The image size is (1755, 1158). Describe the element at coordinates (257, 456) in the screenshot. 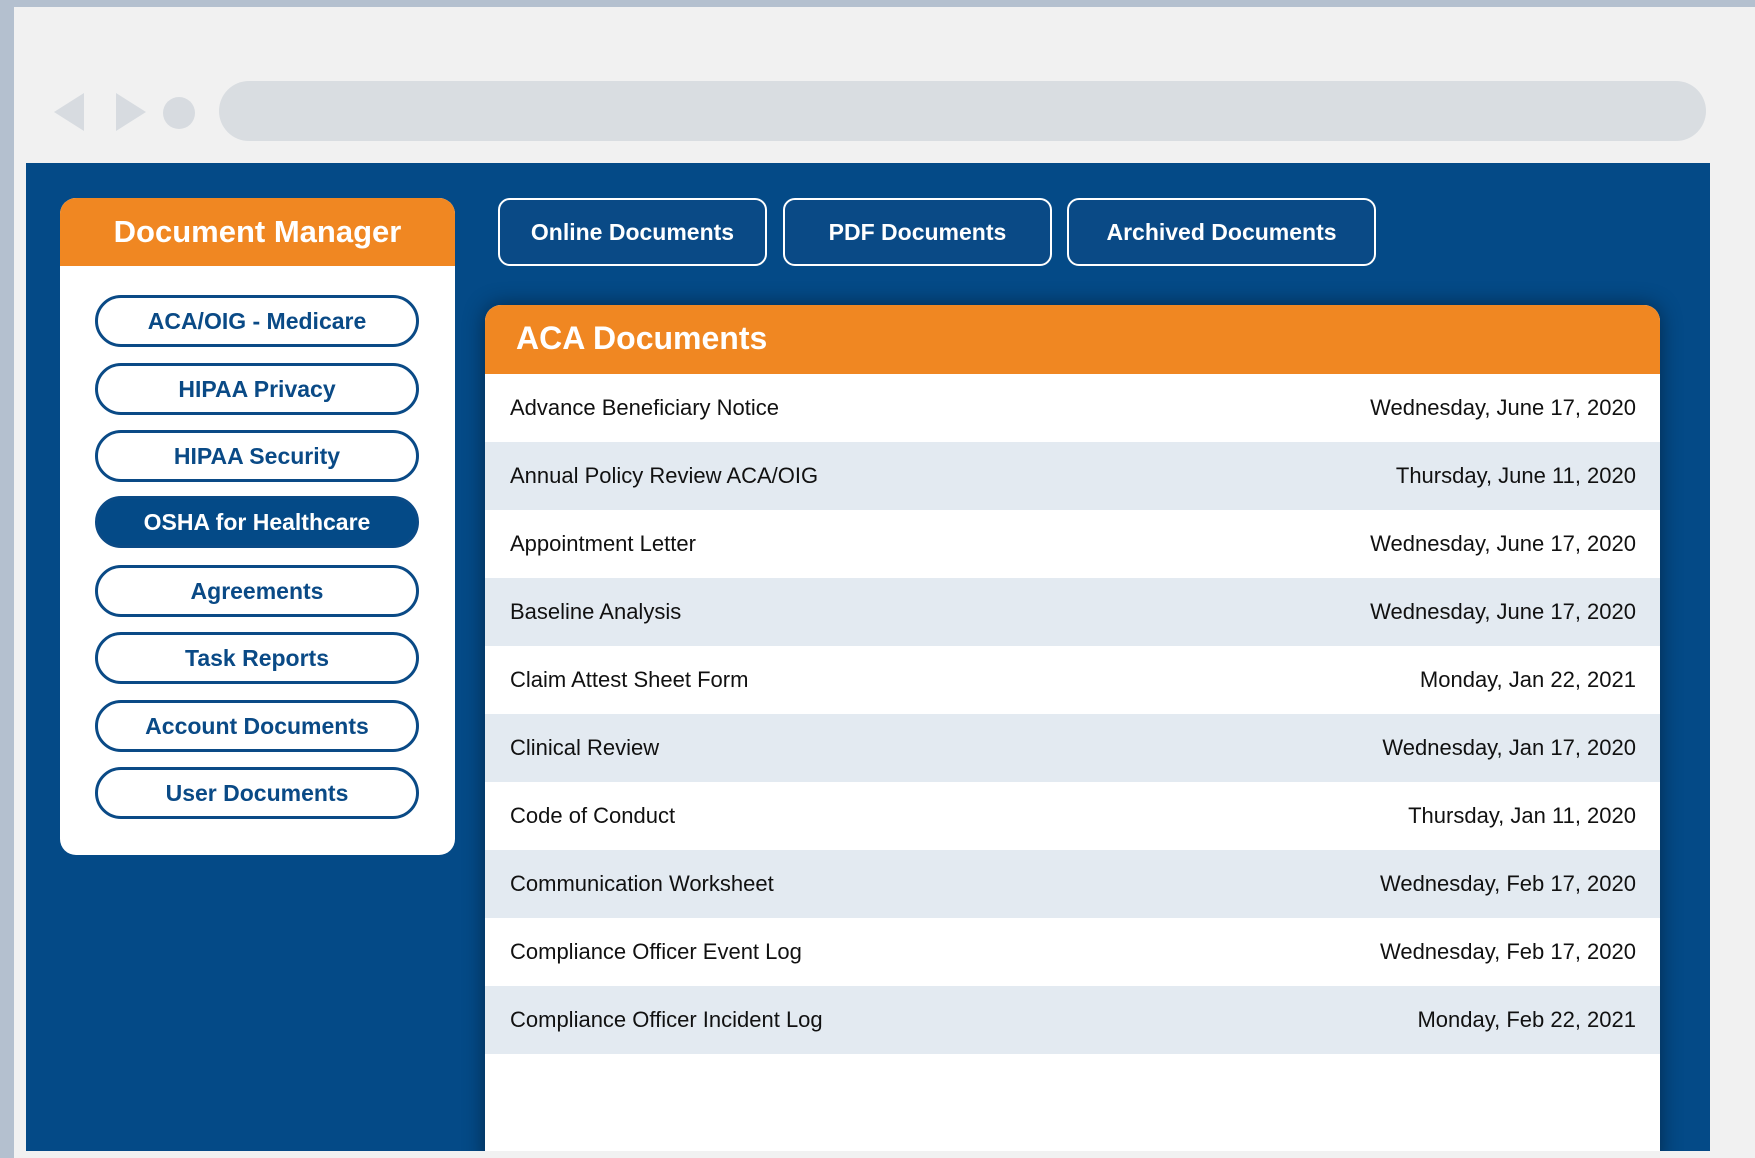

I see `sidebar-item-hipaa-security: HIPAA Security` at that location.